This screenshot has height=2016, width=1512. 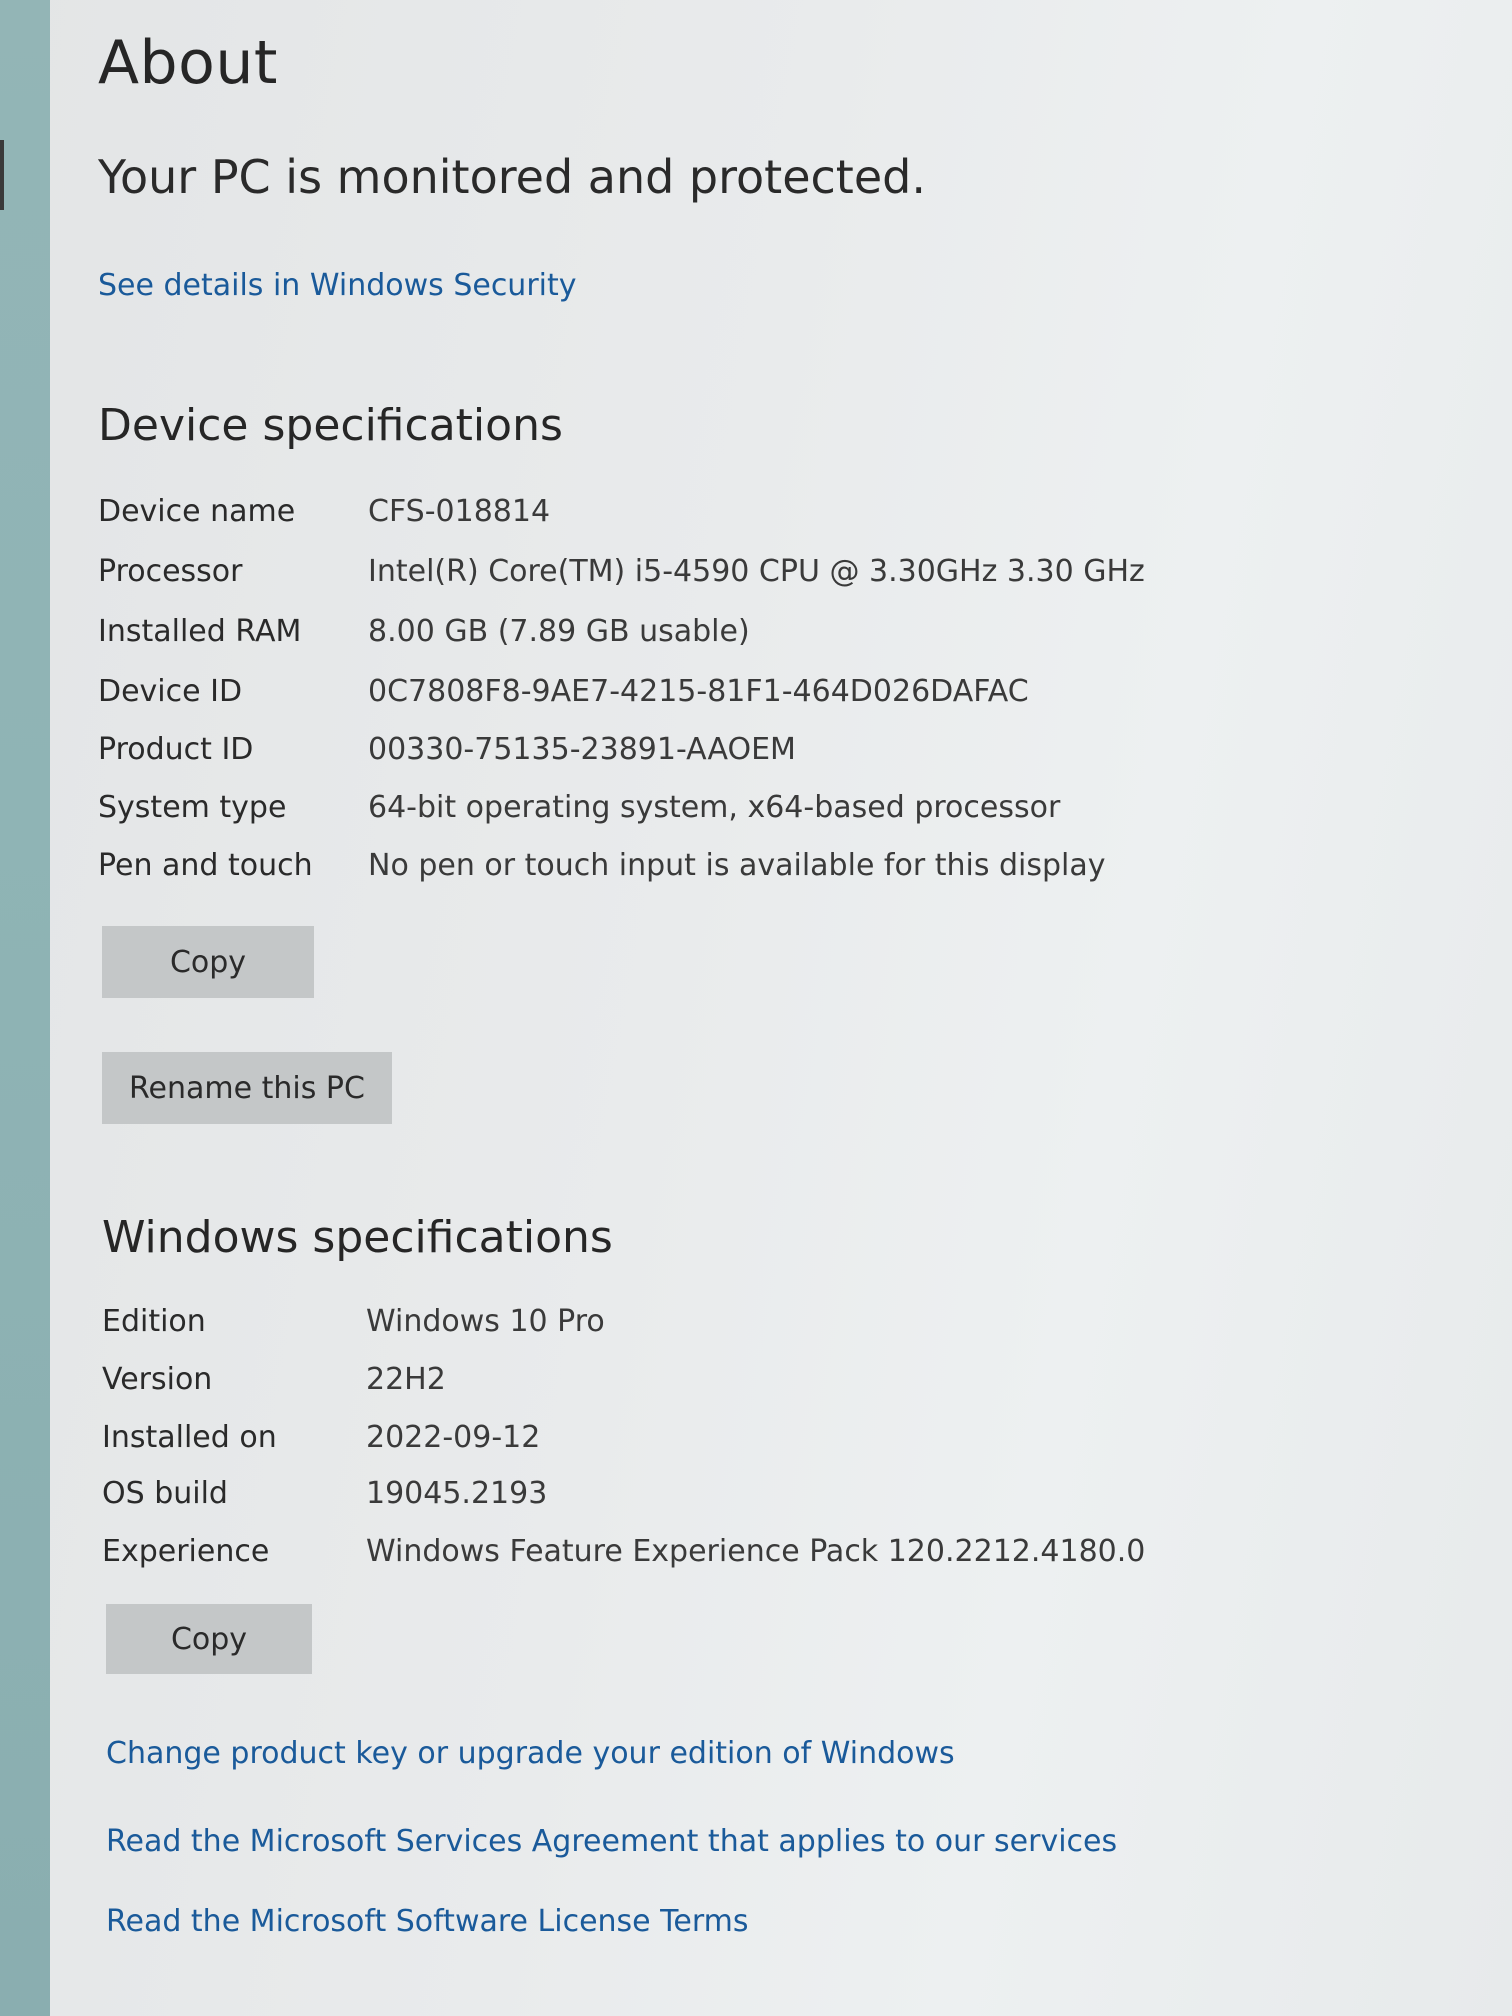 I want to click on spec-label: OS build, so click(x=165, y=1493).